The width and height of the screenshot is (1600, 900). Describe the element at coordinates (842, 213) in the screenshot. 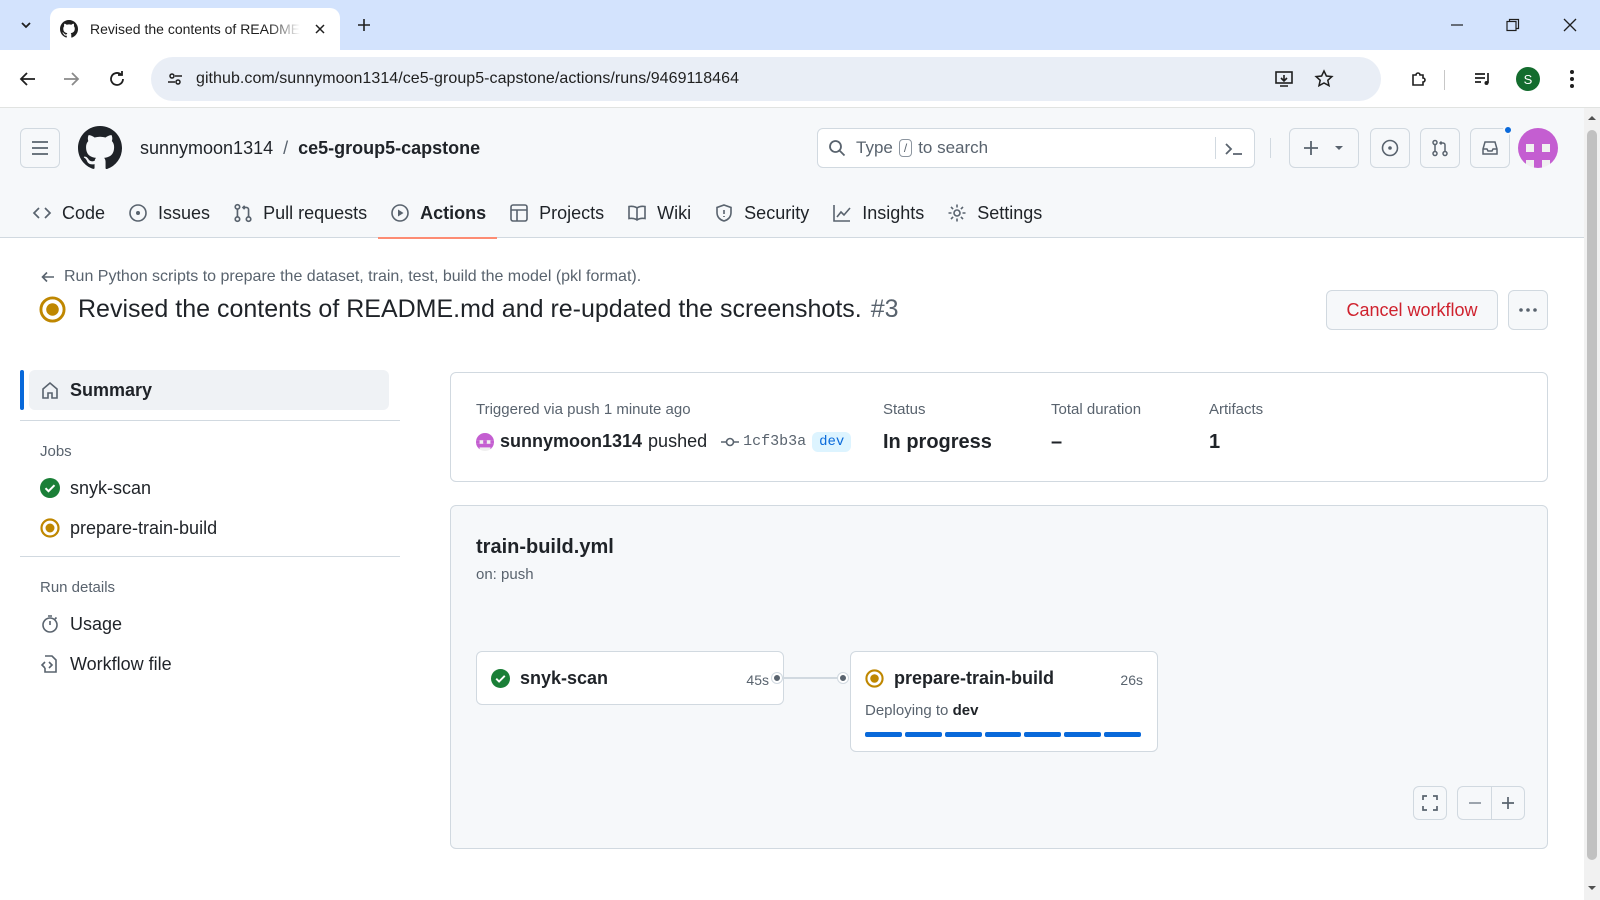

I see `graph-icon` at that location.